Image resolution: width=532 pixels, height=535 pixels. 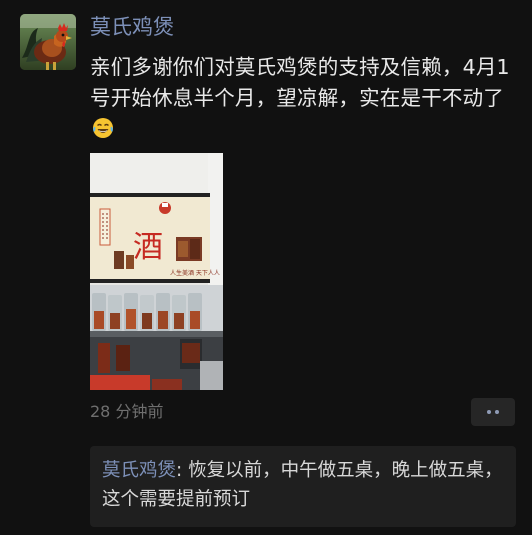 What do you see at coordinates (132, 27) in the screenshot?
I see `author-name-link: 莫氏鸡煲` at bounding box center [132, 27].